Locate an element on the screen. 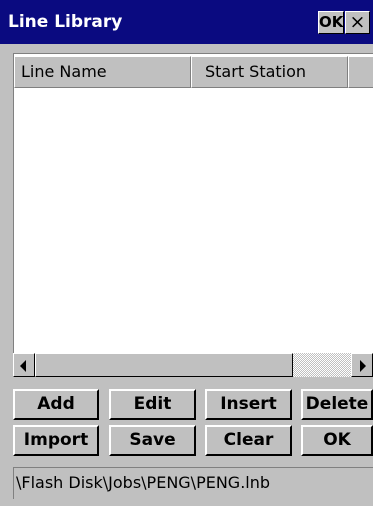 The height and width of the screenshot is (506, 373). horizontal-scrollbar is located at coordinates (193, 365).